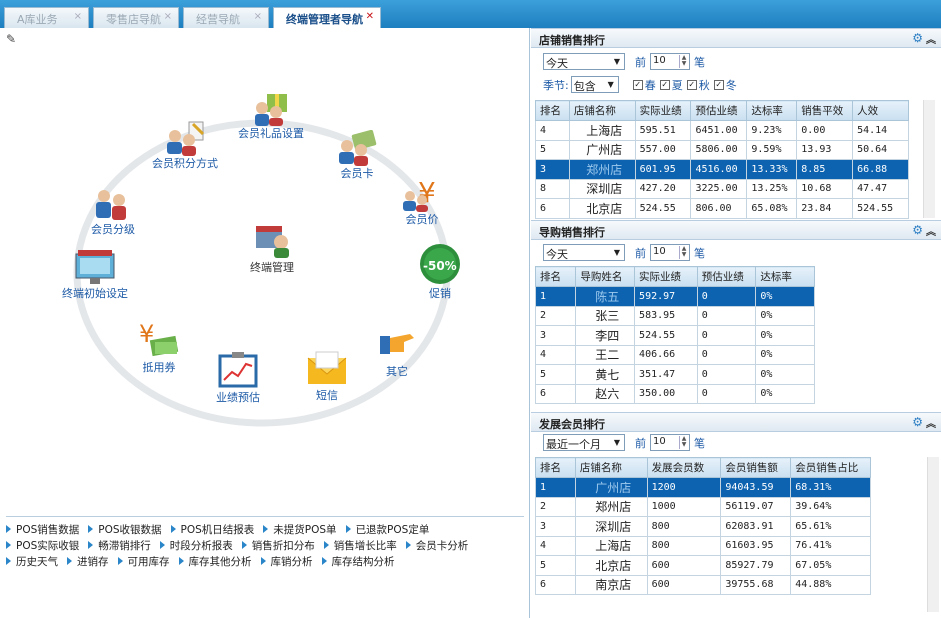  What do you see at coordinates (830, 467) in the screenshot?
I see `column-header: 会员销售占比` at bounding box center [830, 467].